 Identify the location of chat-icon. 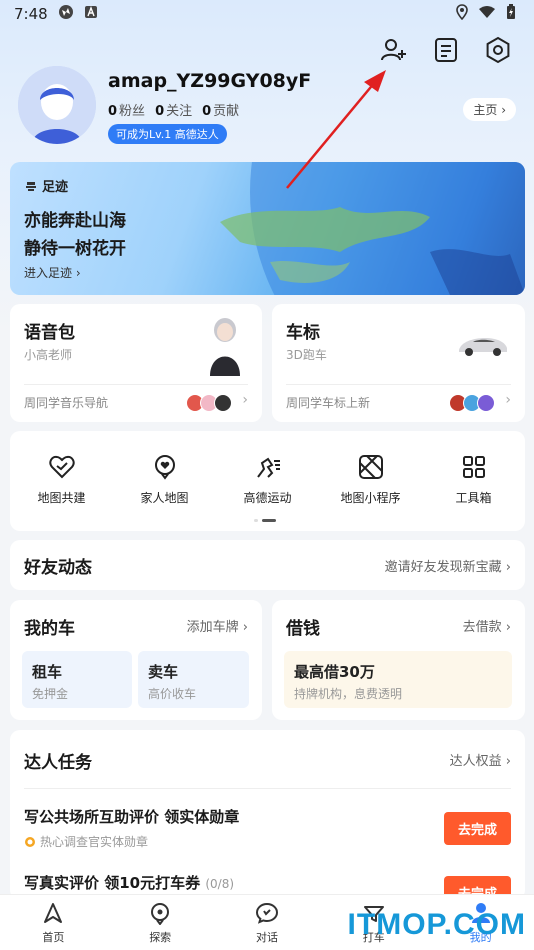
(266, 913).